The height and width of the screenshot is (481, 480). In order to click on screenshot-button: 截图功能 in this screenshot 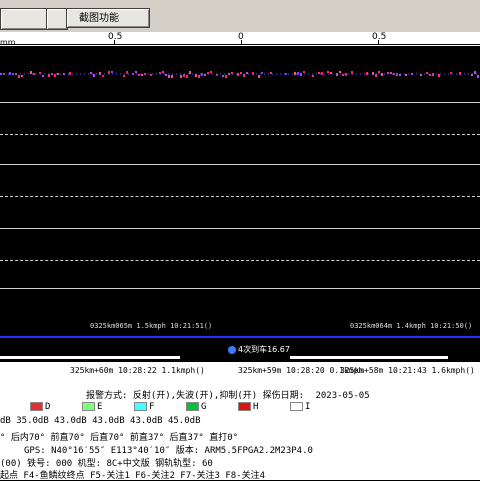, I will do `click(108, 18)`.